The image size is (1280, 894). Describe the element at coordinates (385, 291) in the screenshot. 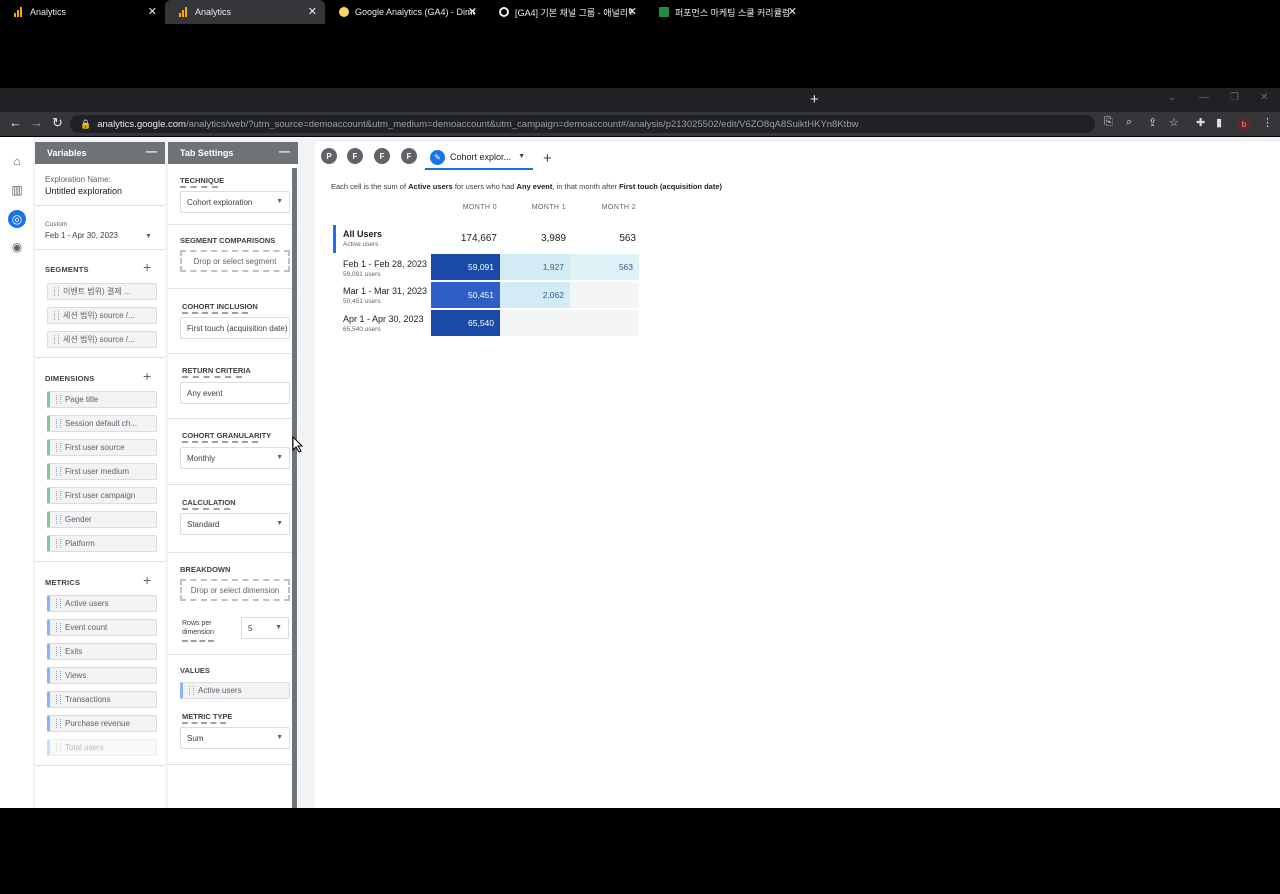

I see `cohort-row-label: Mar 1 - Mar 31, 2023` at that location.